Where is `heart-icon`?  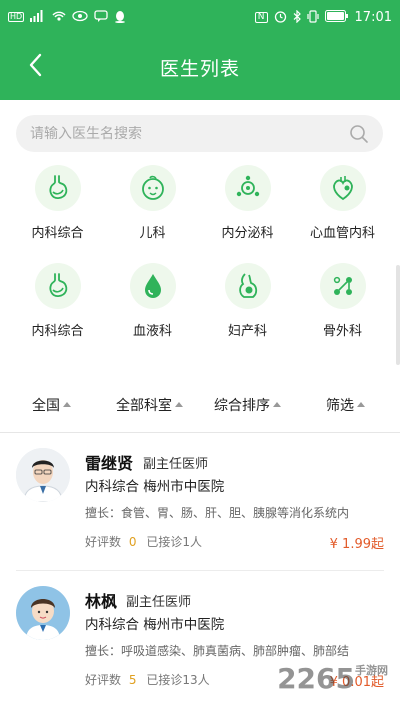
heart-icon is located at coordinates (342, 188).